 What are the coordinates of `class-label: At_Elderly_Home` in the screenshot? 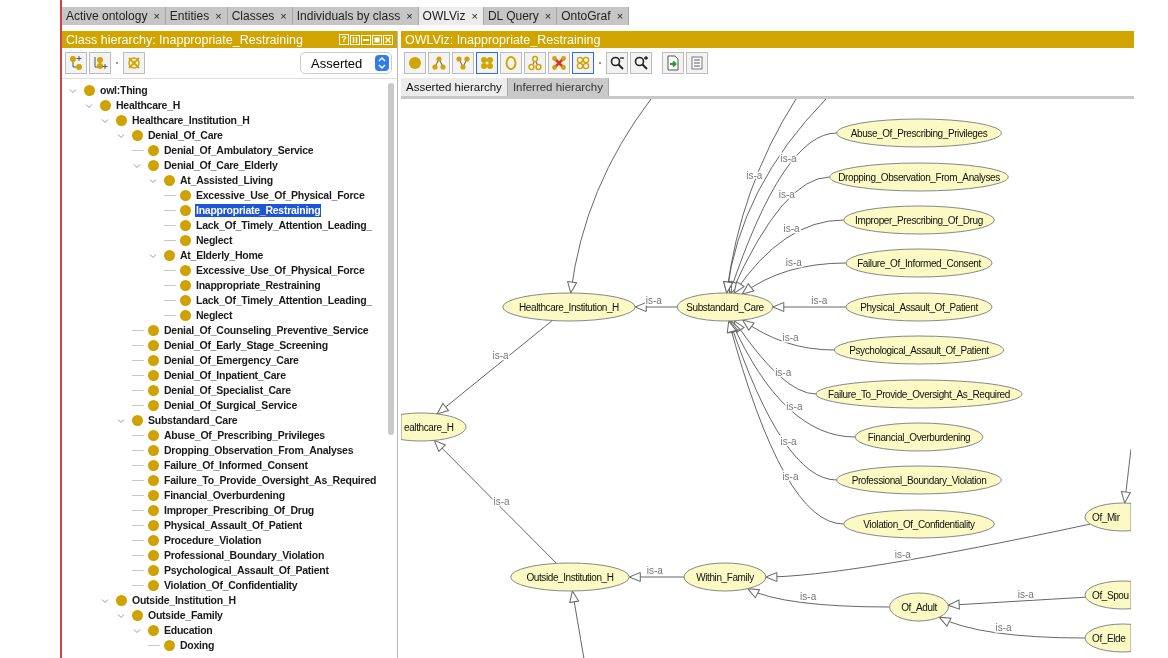 It's located at (222, 255).